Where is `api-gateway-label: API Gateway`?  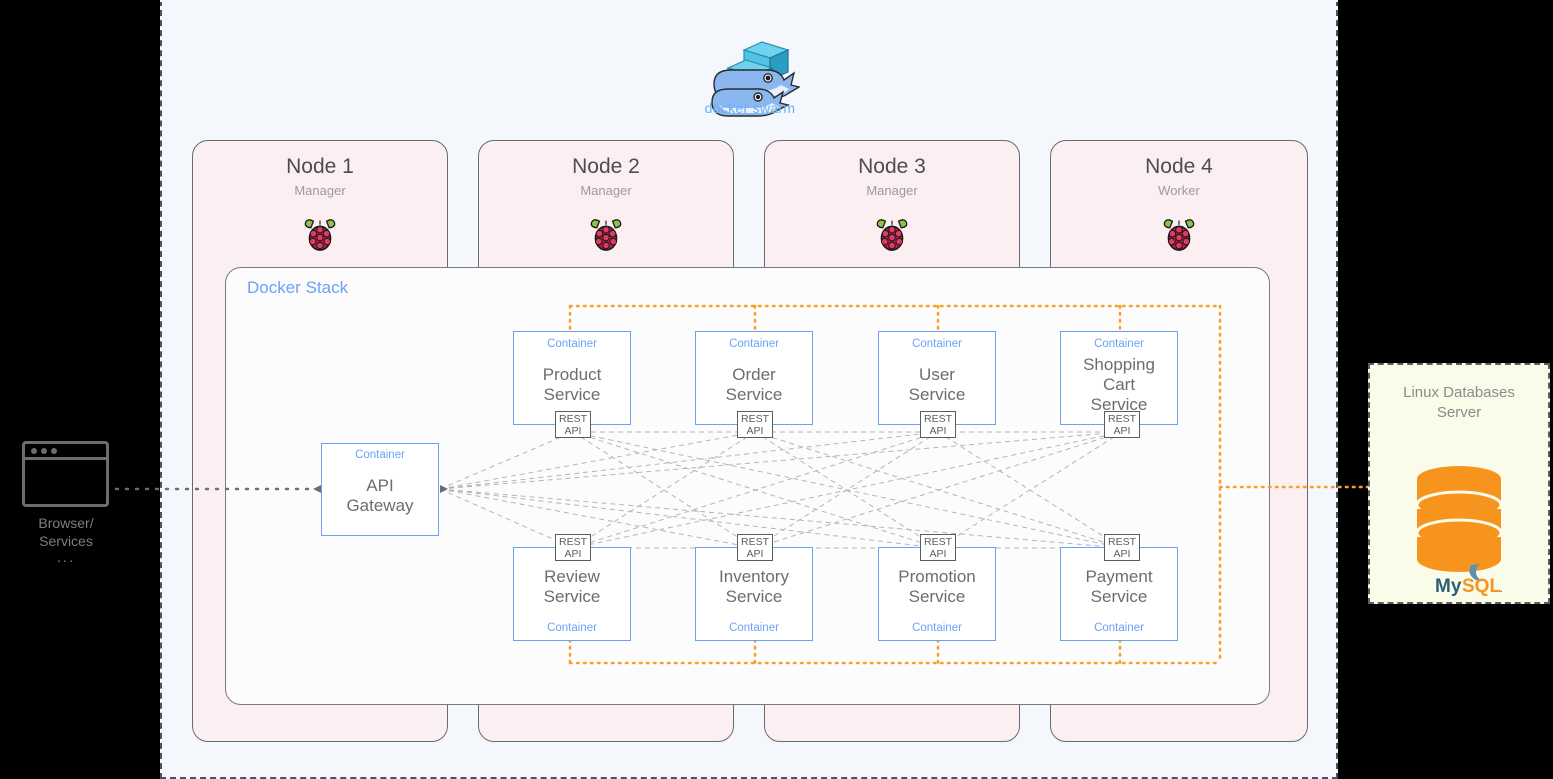
api-gateway-label: API Gateway is located at coordinates (380, 495).